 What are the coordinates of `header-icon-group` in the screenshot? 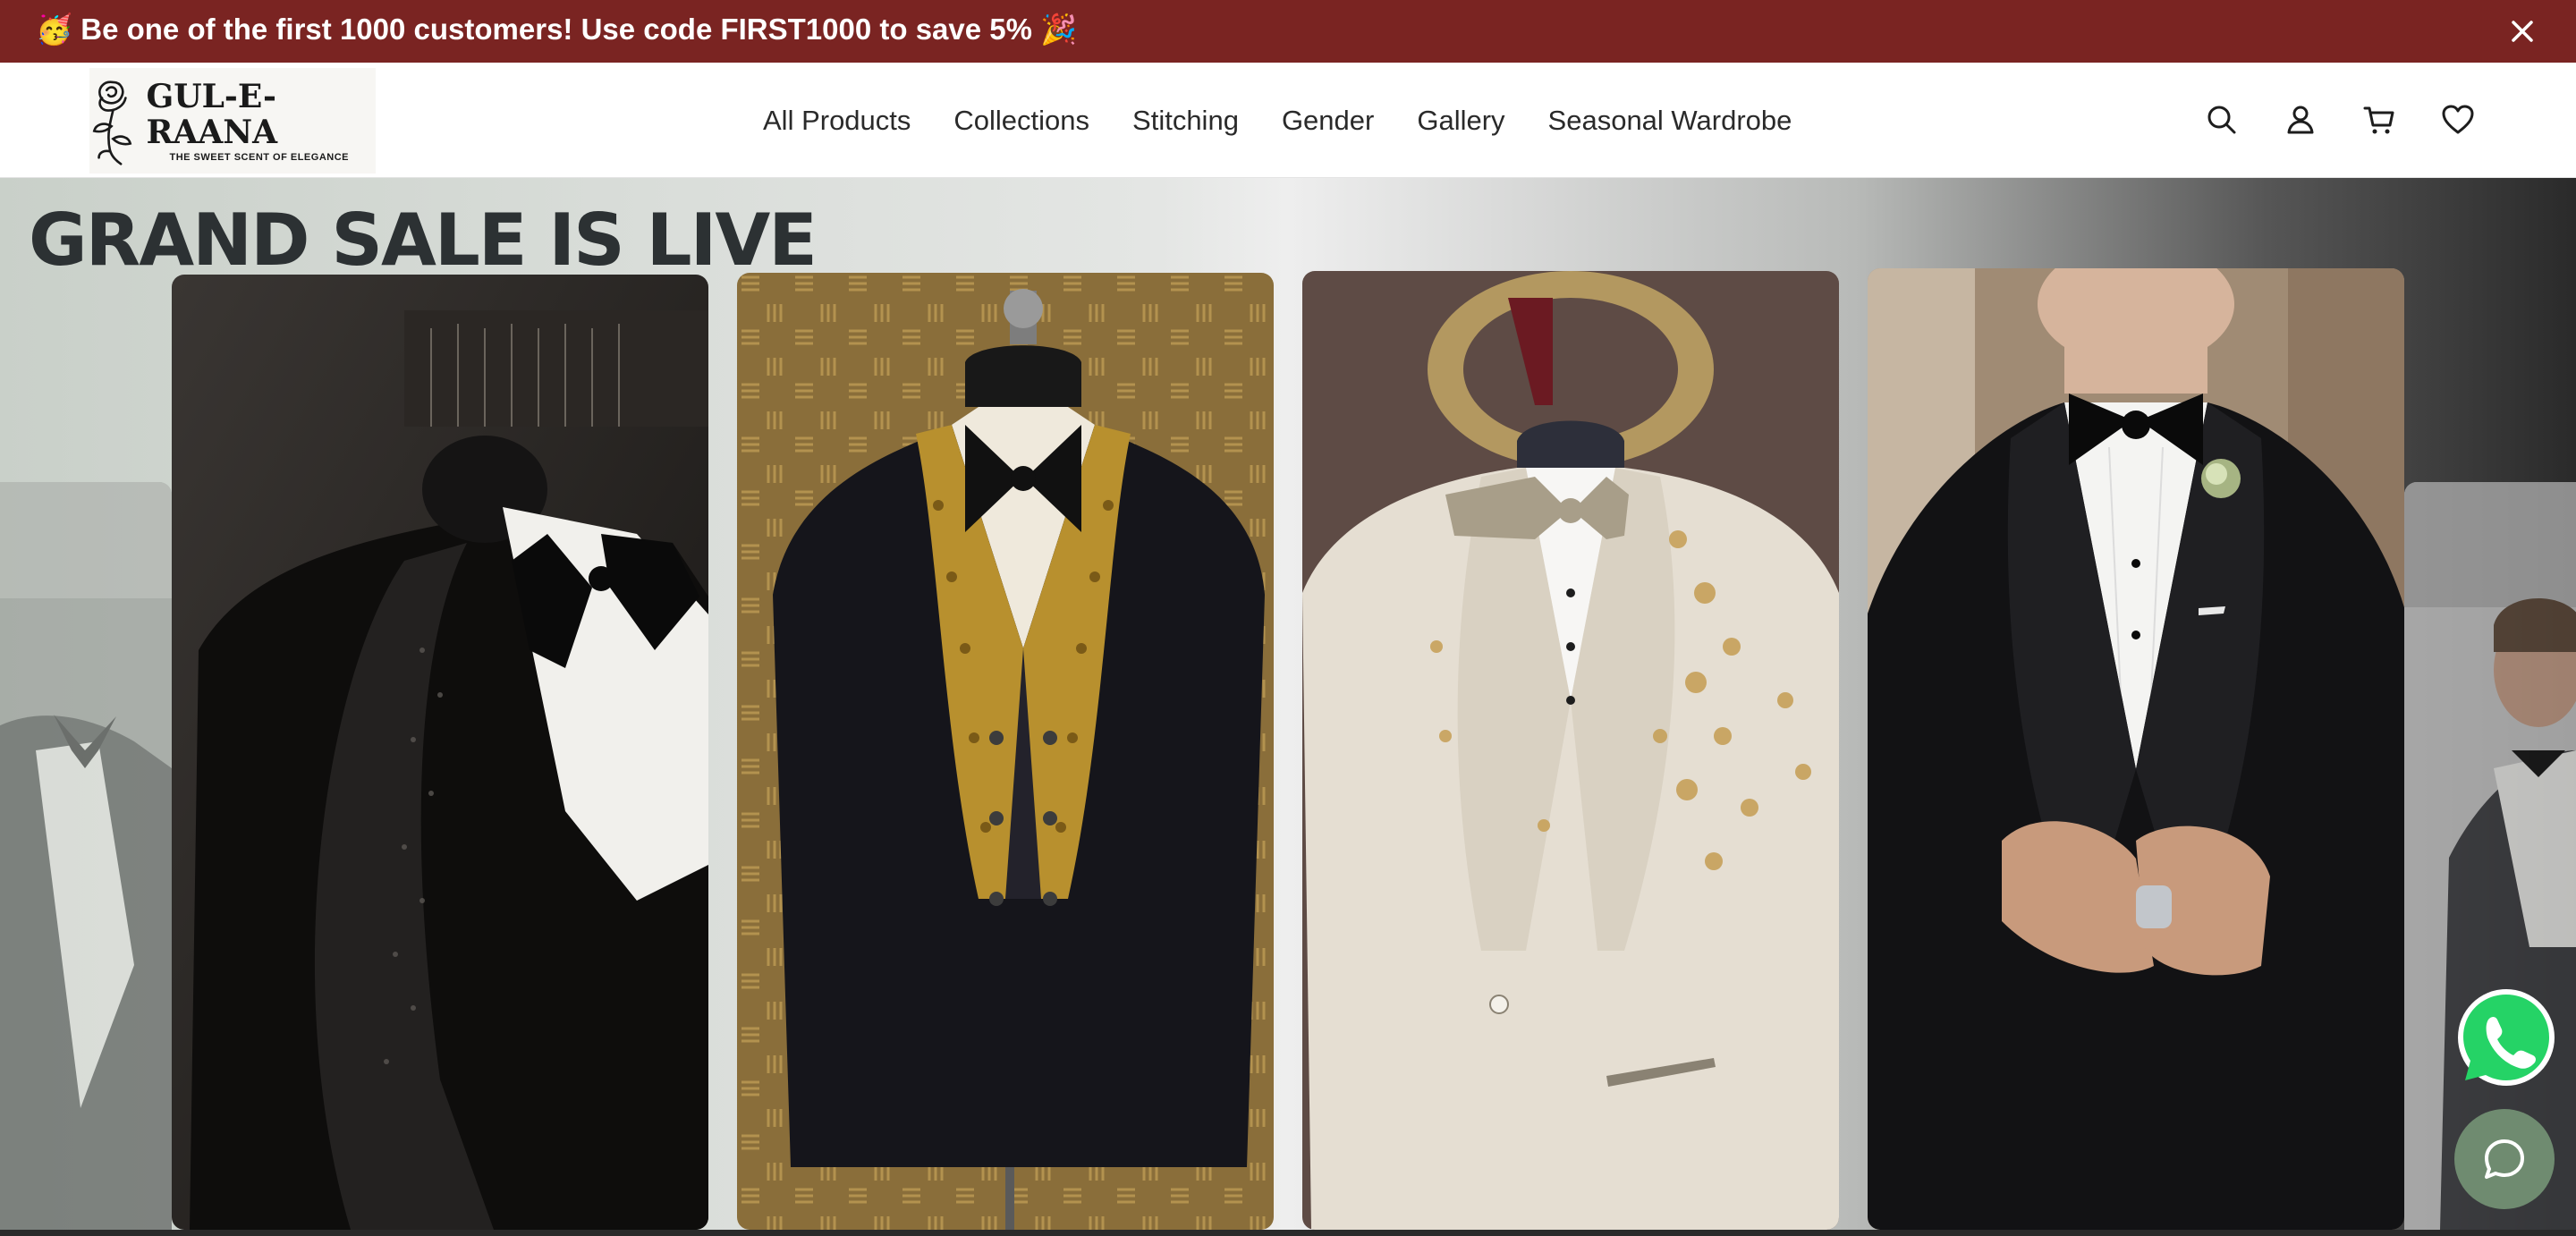 It's located at (2343, 121).